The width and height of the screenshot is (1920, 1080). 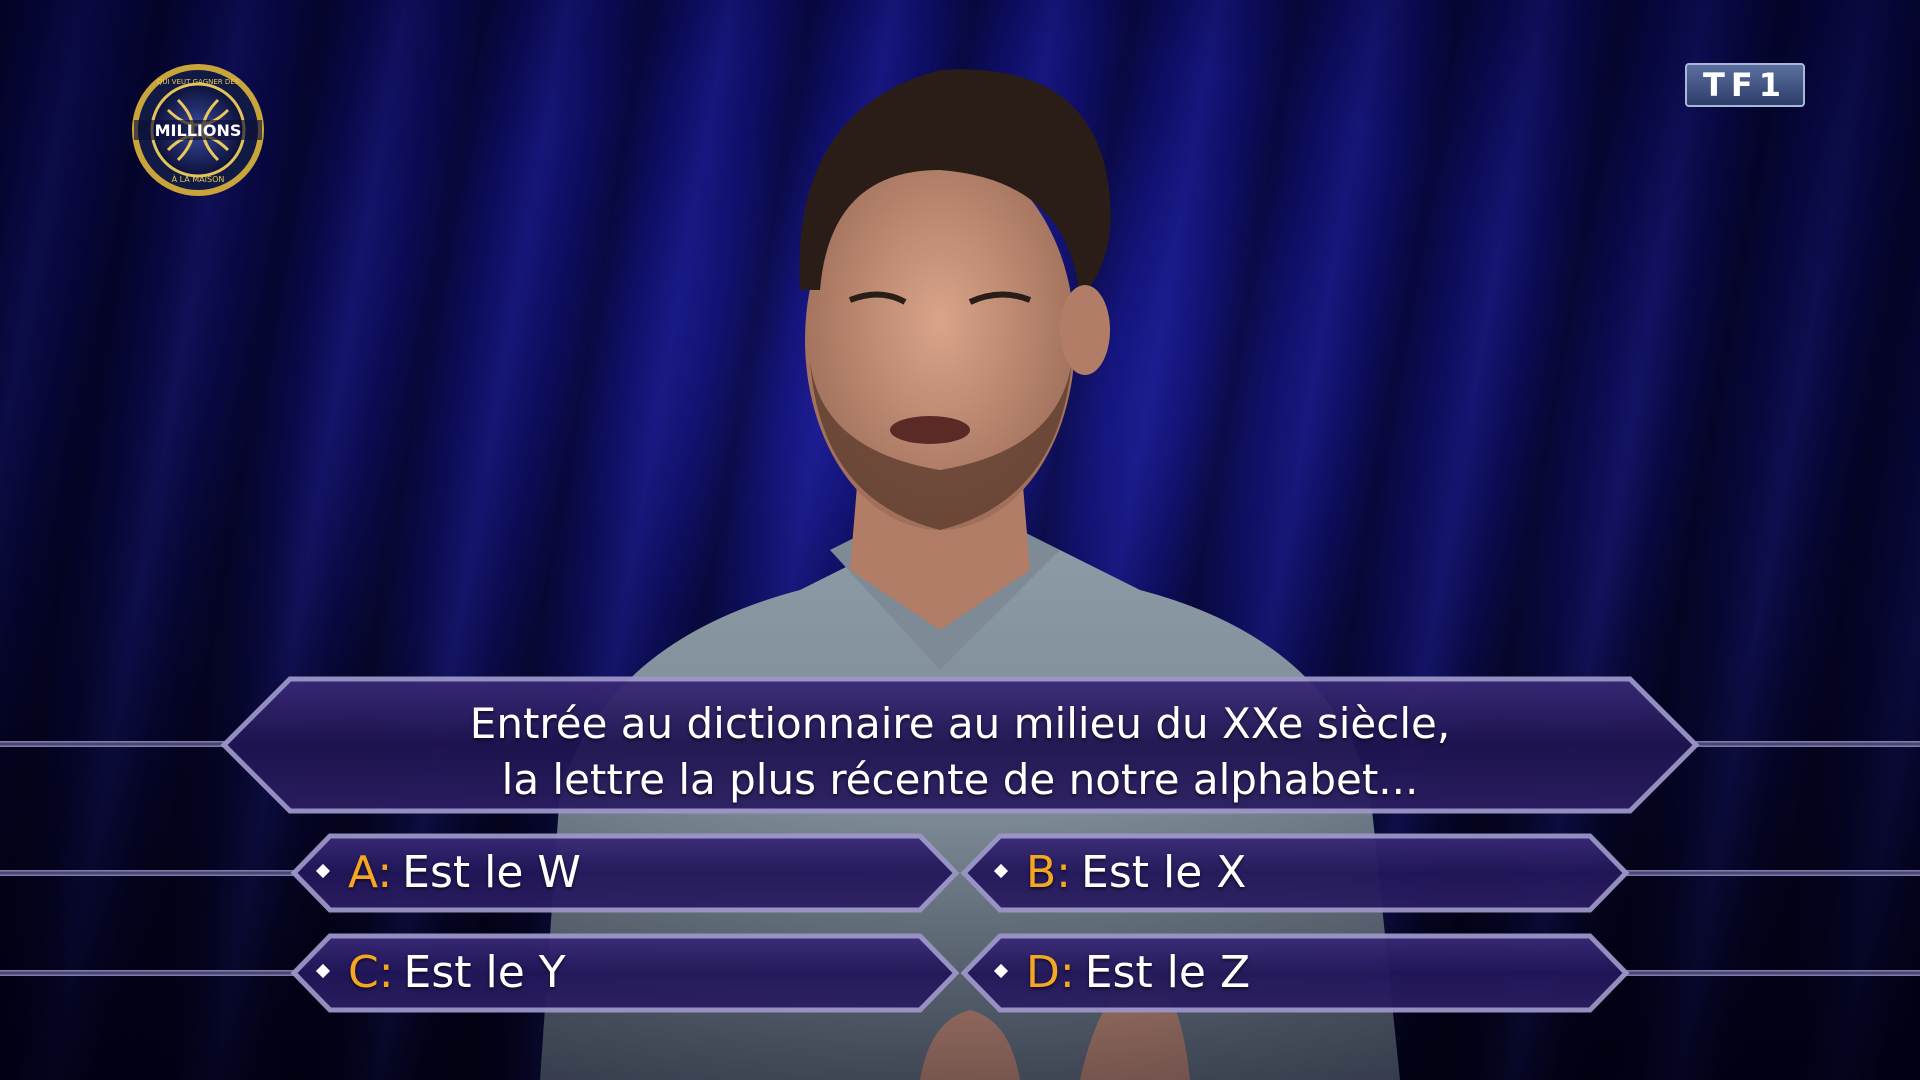 What do you see at coordinates (1805, 744) in the screenshot?
I see `question-rail-right` at bounding box center [1805, 744].